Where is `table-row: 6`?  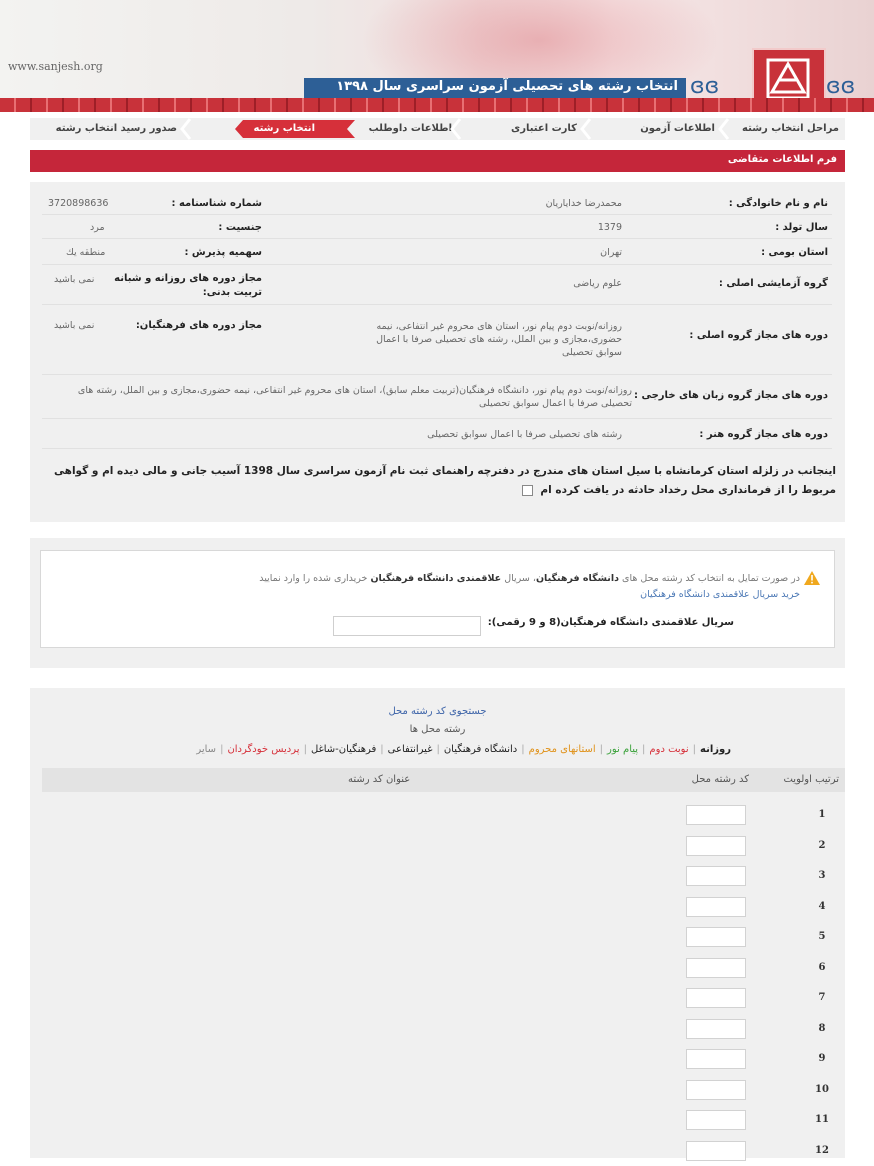
table-row: 6 is located at coordinates (443, 969).